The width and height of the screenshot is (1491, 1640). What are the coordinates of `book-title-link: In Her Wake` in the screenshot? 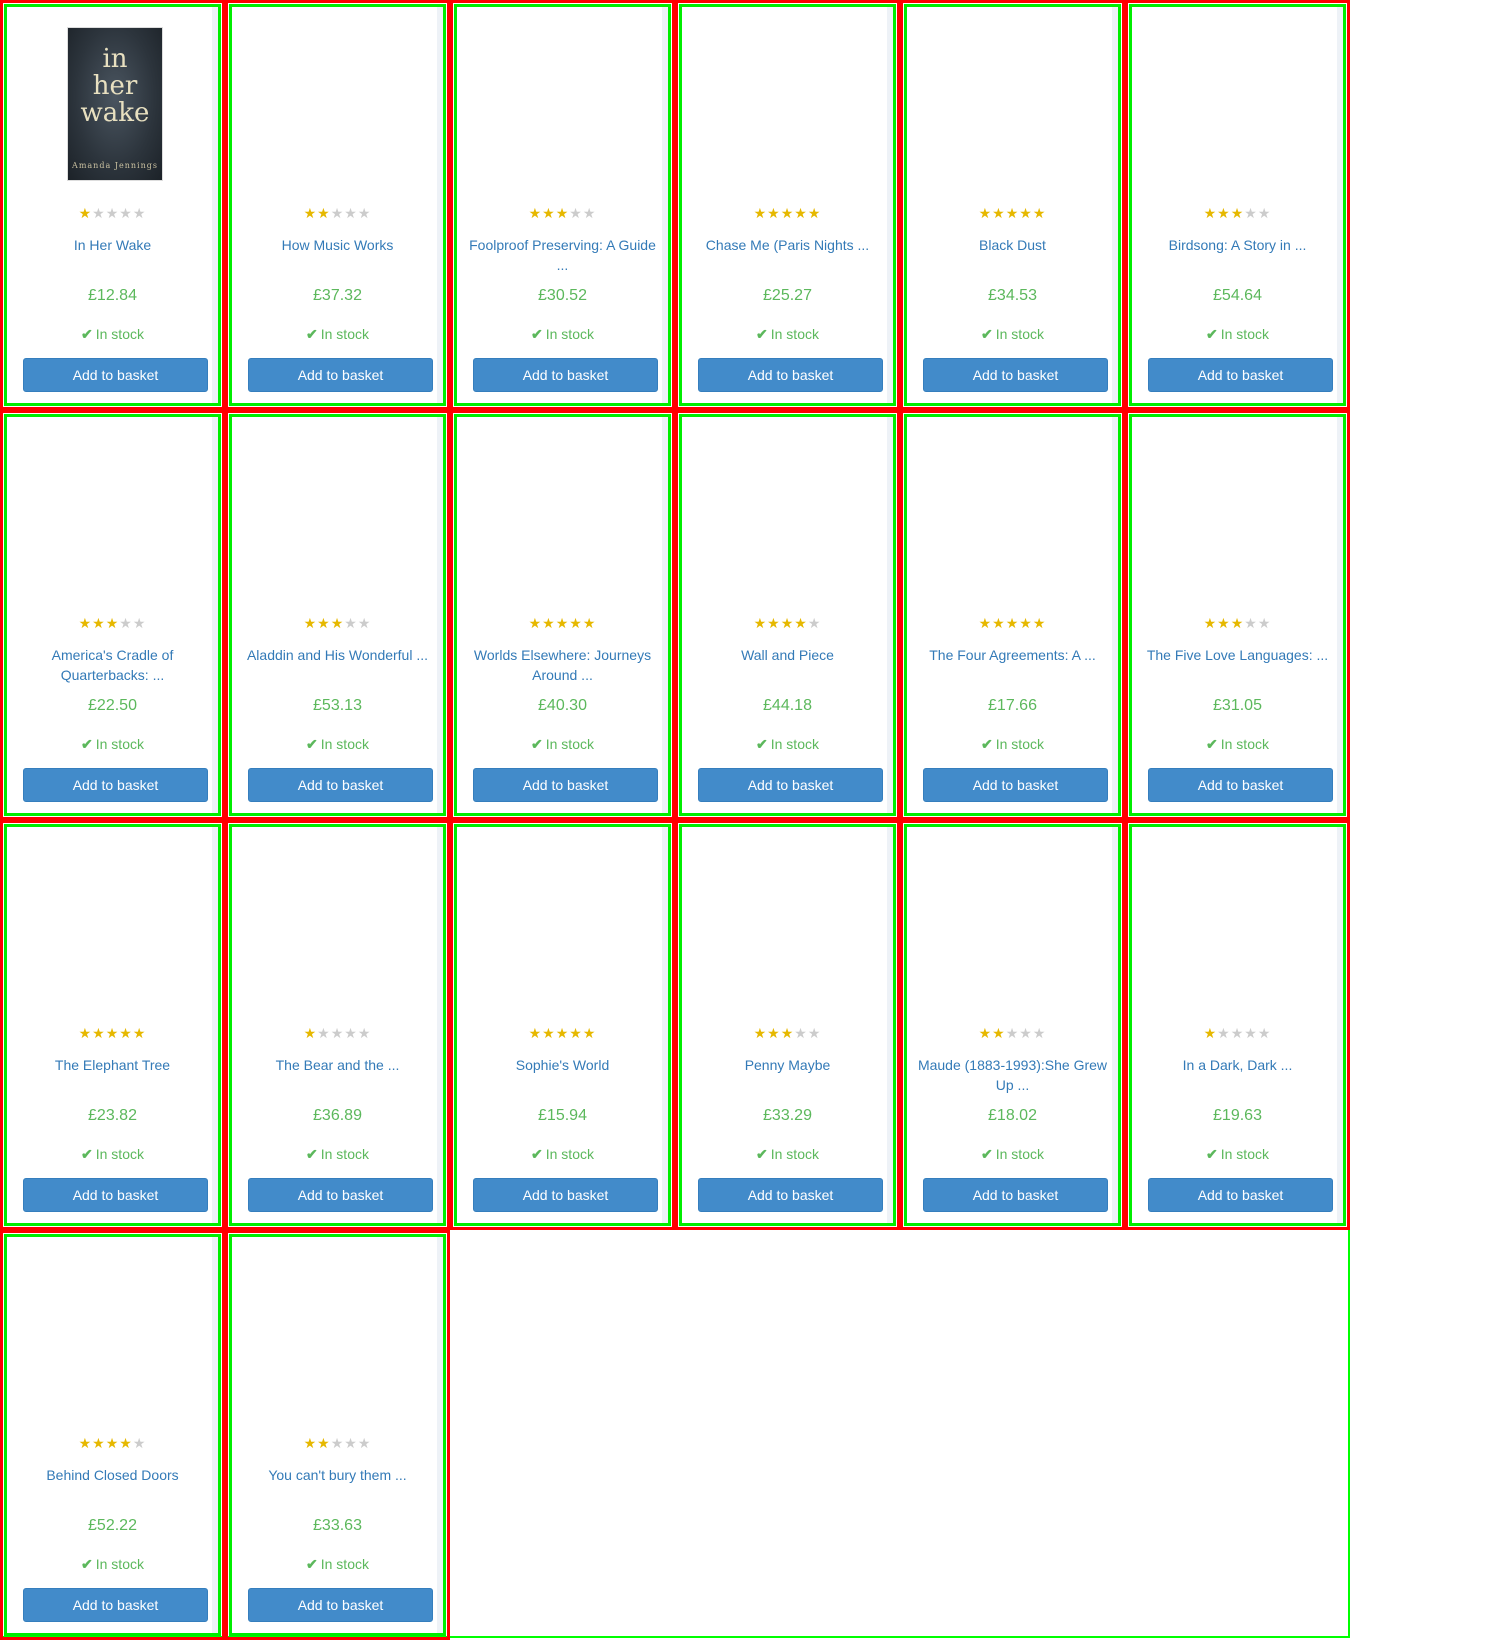 It's located at (112, 245).